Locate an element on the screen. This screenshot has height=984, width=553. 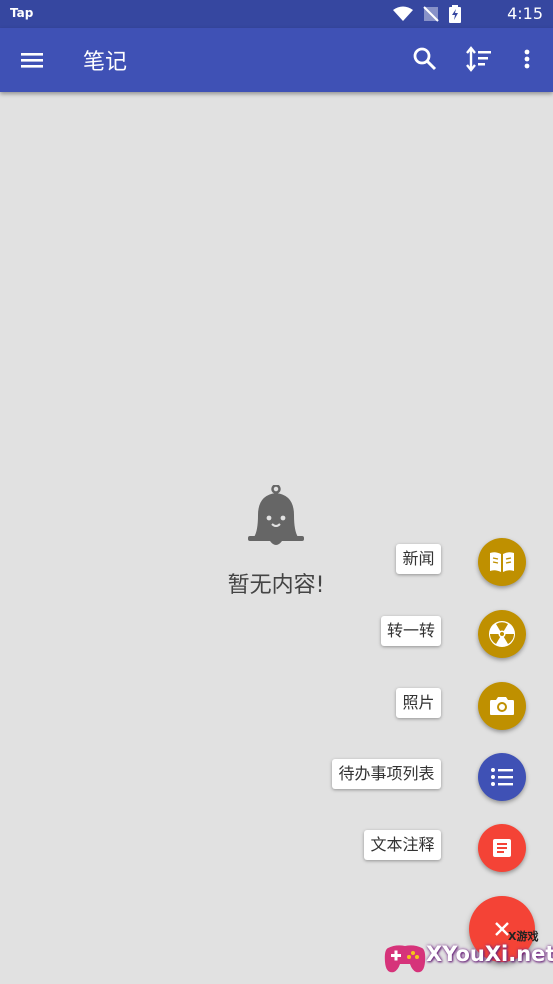
fab-photo-button is located at coordinates (502, 706).